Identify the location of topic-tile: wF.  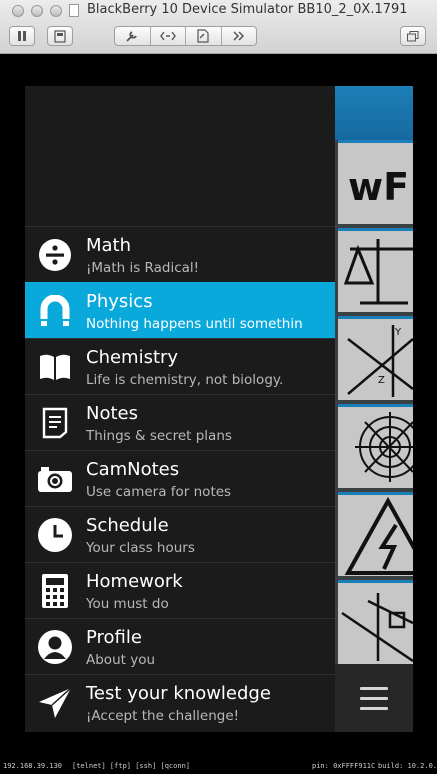
(375, 182).